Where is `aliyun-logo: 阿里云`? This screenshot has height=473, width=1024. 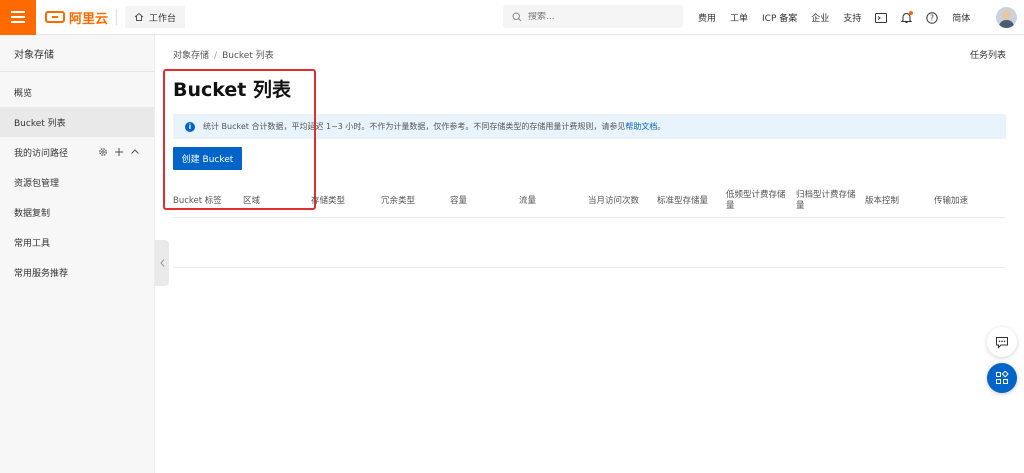 aliyun-logo: 阿里云 is located at coordinates (76, 17).